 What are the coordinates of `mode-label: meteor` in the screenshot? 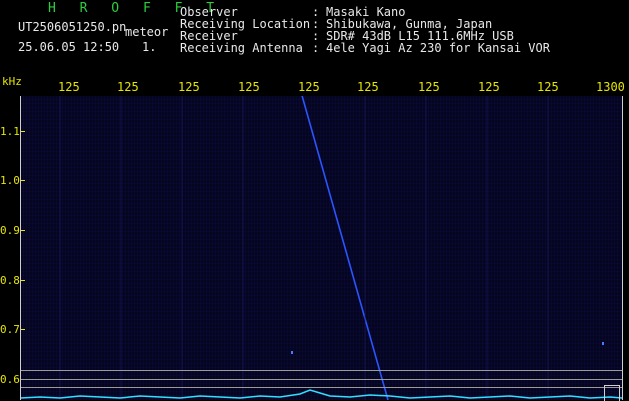 It's located at (147, 32).